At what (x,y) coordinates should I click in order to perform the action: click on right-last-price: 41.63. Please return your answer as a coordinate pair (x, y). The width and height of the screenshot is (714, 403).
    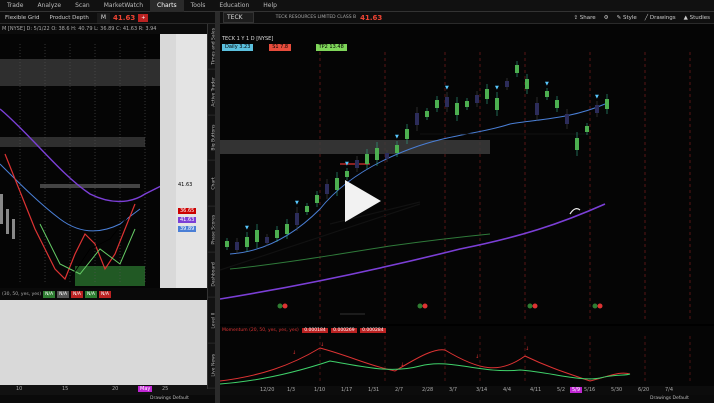
    Looking at the image, I should click on (371, 17).